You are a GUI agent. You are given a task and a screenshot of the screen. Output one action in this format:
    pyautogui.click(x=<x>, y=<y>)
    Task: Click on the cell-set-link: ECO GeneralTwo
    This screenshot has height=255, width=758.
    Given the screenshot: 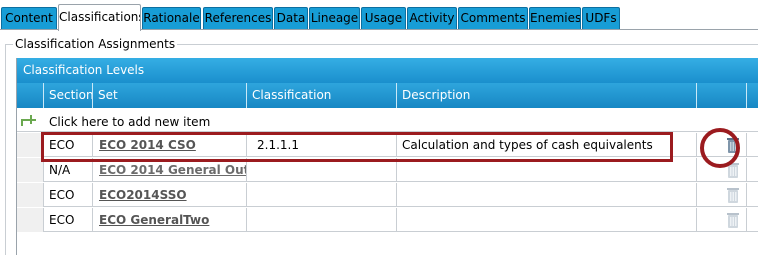 What is the action you would take?
    pyautogui.click(x=170, y=220)
    